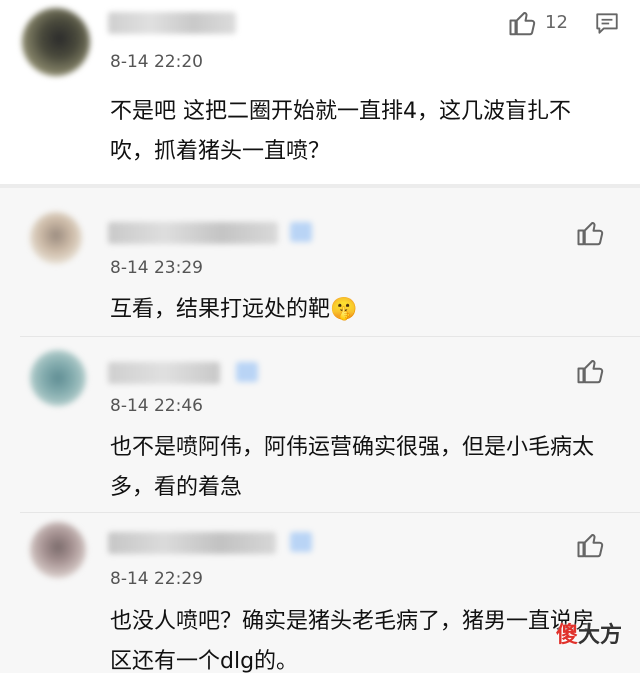 The image size is (640, 682). I want to click on reply-button, so click(607, 23).